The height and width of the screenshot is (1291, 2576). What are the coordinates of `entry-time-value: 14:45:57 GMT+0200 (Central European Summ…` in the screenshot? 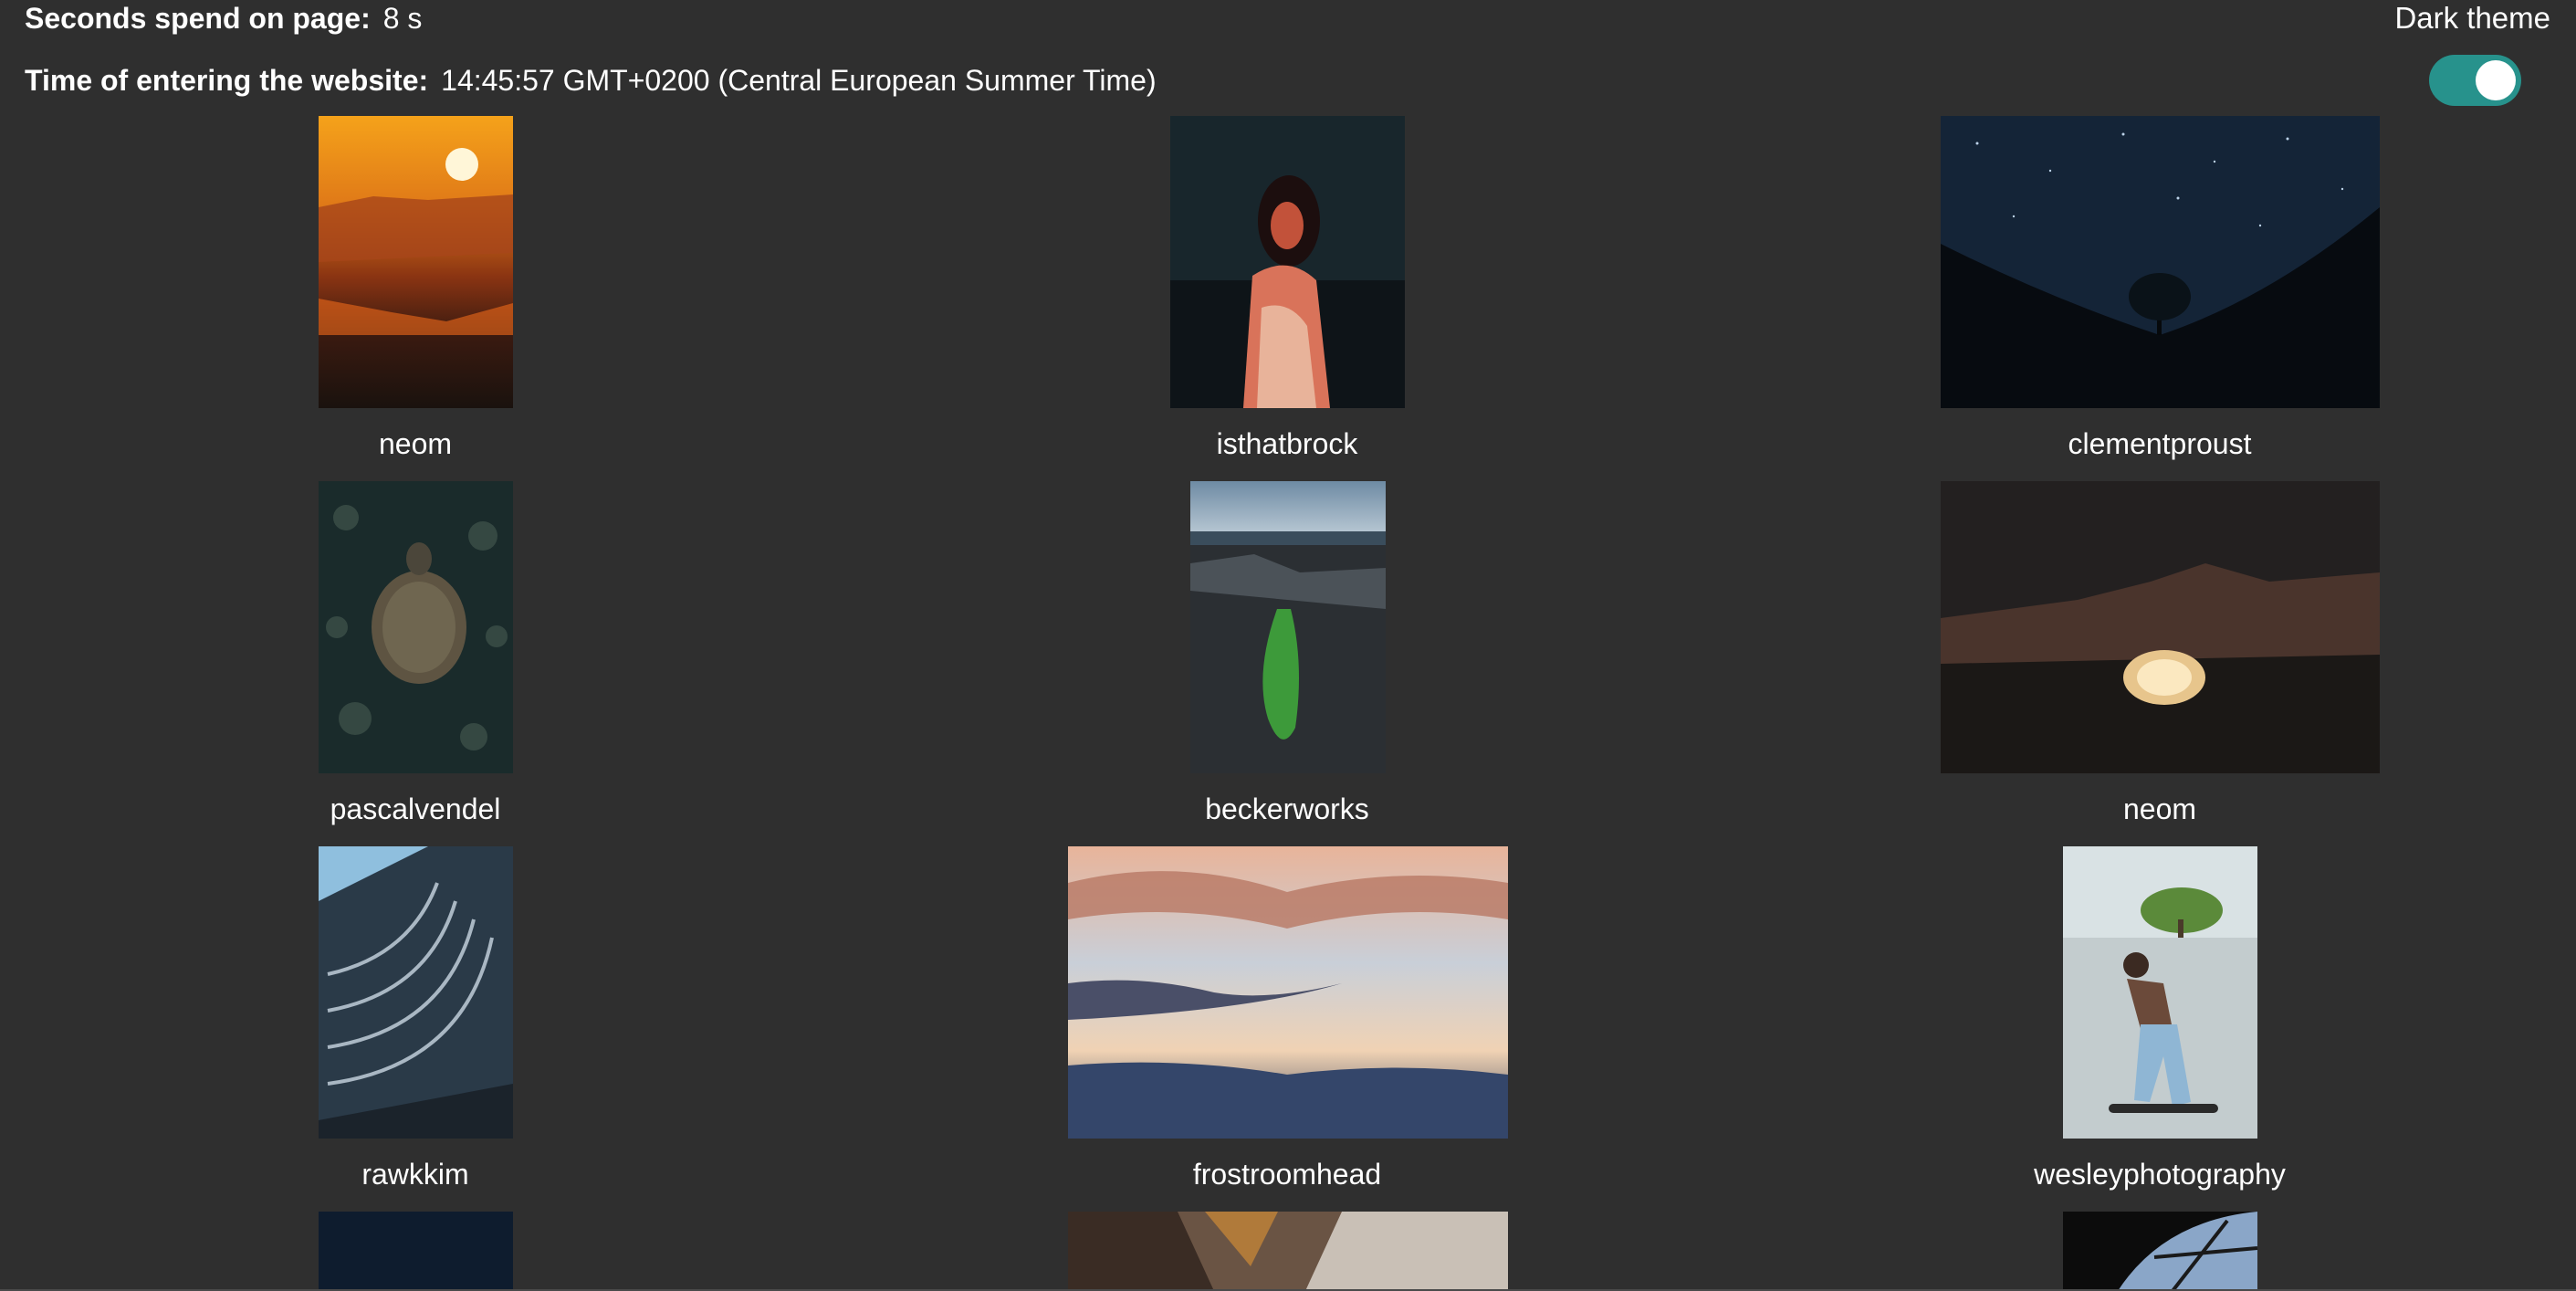 It's located at (799, 80).